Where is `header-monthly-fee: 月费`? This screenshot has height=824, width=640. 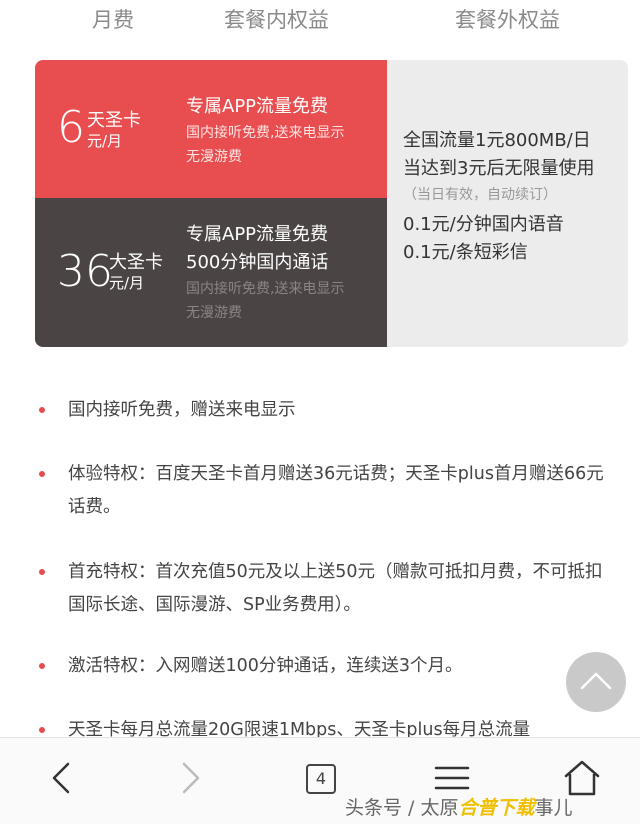
header-monthly-fee: 月费 is located at coordinates (113, 20).